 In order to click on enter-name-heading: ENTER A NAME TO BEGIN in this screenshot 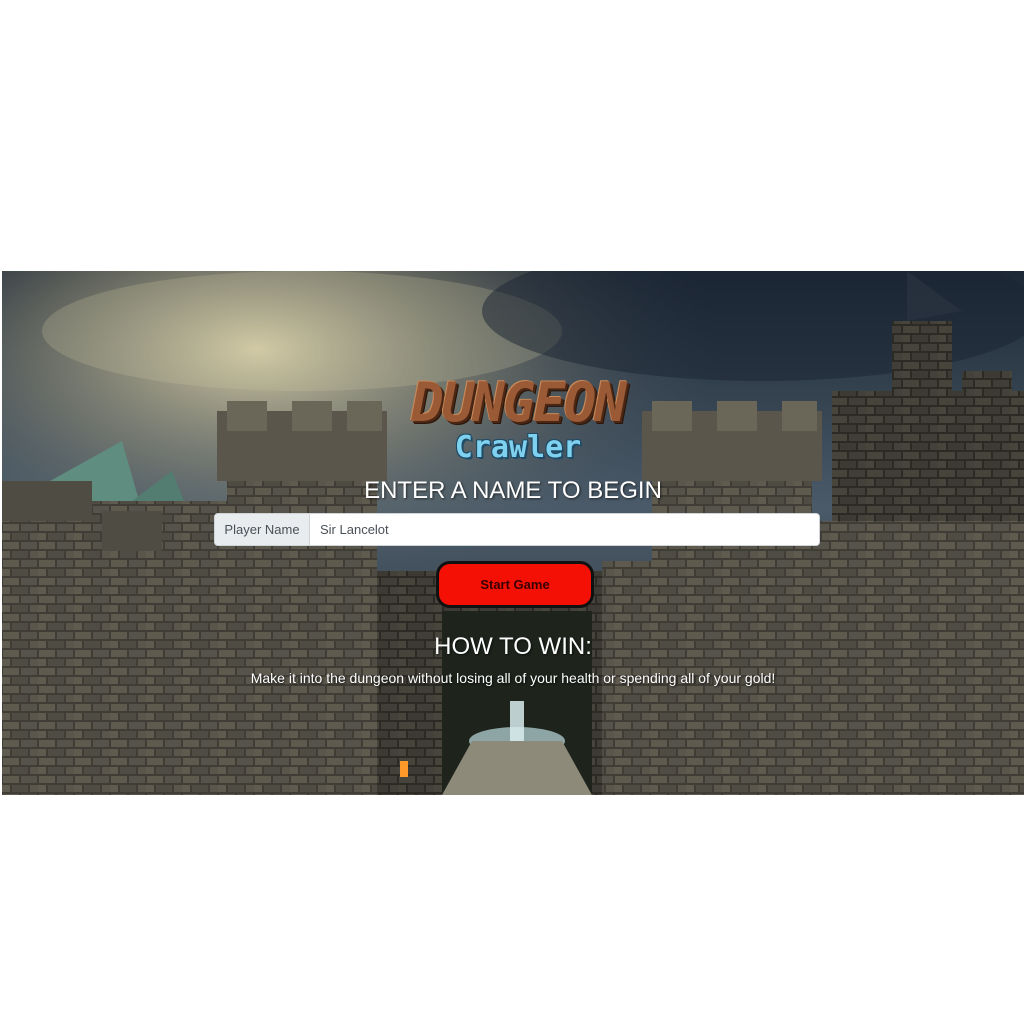, I will do `click(513, 490)`.